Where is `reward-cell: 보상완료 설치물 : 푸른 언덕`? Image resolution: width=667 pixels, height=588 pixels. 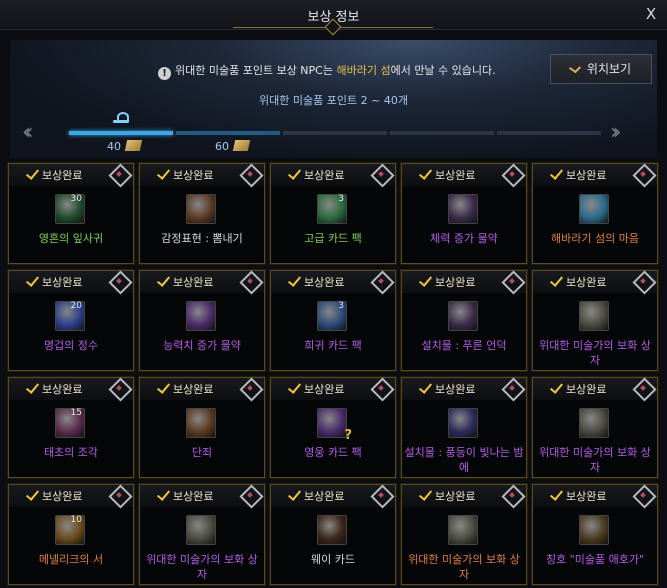
reward-cell: 보상완료 설치물 : 푸른 언덕 is located at coordinates (464, 320).